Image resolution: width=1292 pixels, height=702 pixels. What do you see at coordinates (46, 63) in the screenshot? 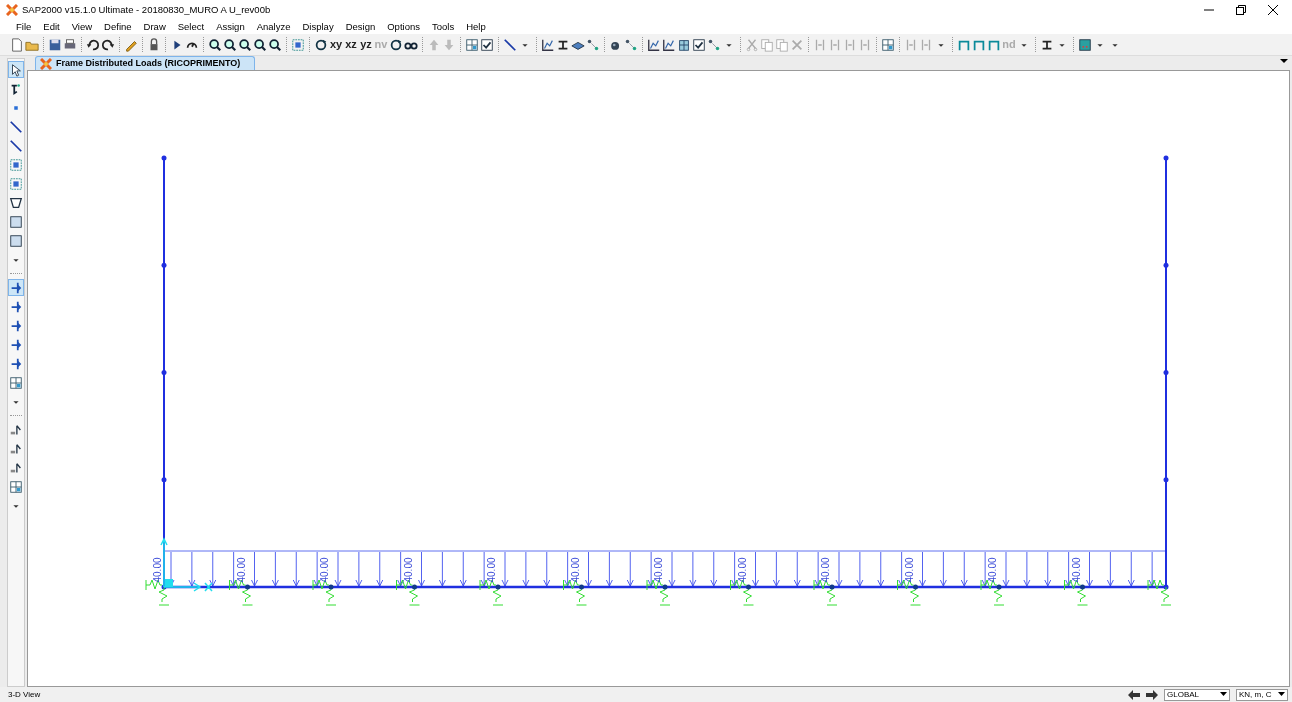
I see `tab-logo-icon` at bounding box center [46, 63].